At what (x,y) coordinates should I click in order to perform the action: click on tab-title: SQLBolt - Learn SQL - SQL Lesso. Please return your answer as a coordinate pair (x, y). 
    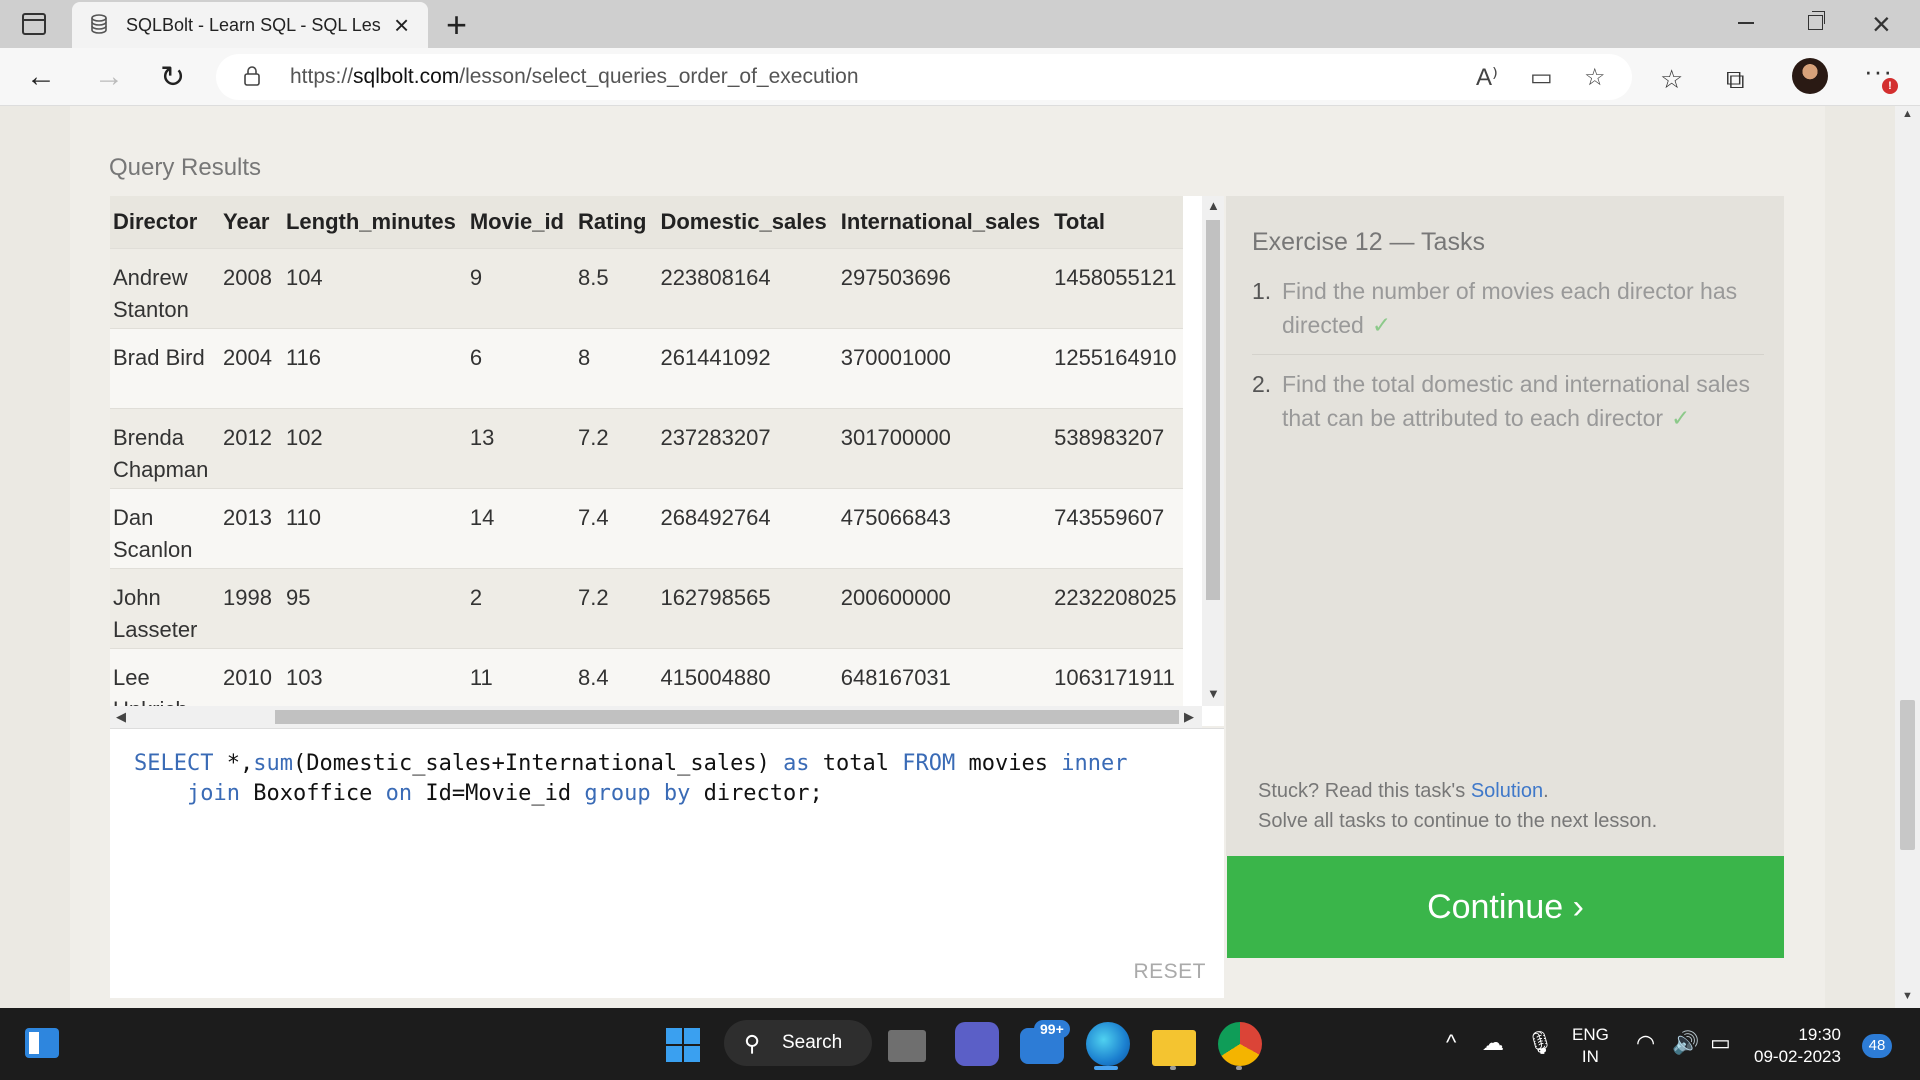
    Looking at the image, I should click on (253, 25).